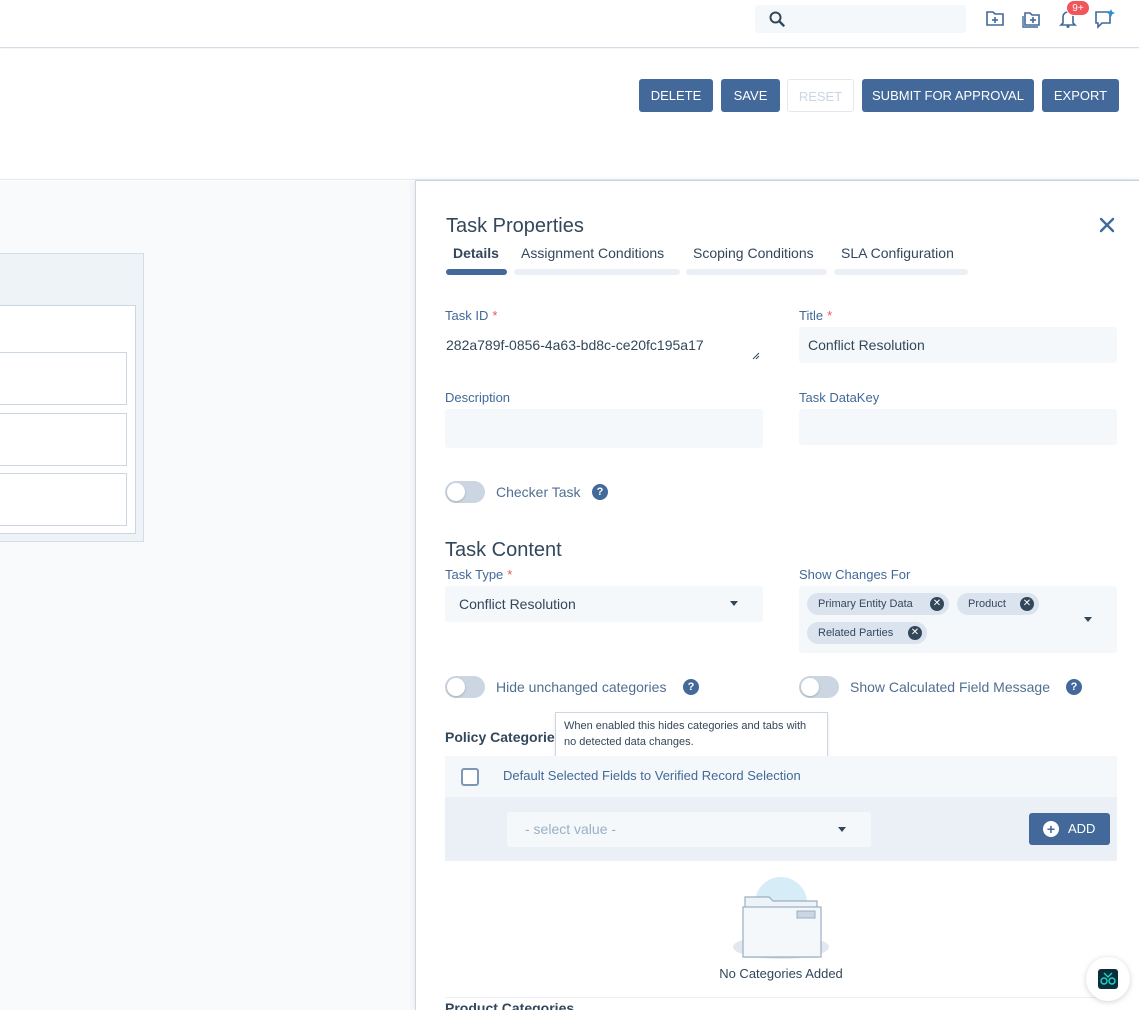  I want to click on task-id-label: Task ID *, so click(471, 315).